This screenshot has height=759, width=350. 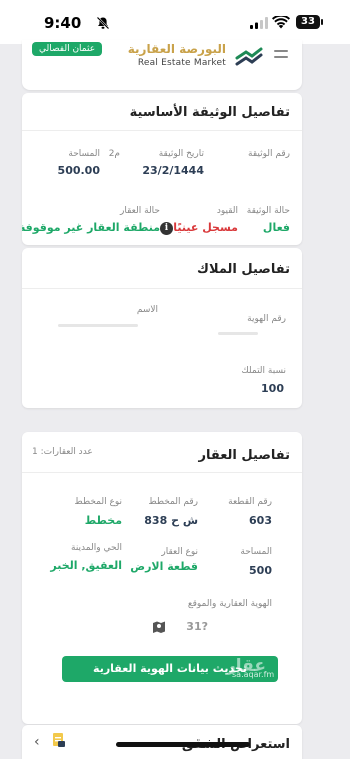 What do you see at coordinates (266, 319) in the screenshot?
I see `owner-id-label: رقم الهوية` at bounding box center [266, 319].